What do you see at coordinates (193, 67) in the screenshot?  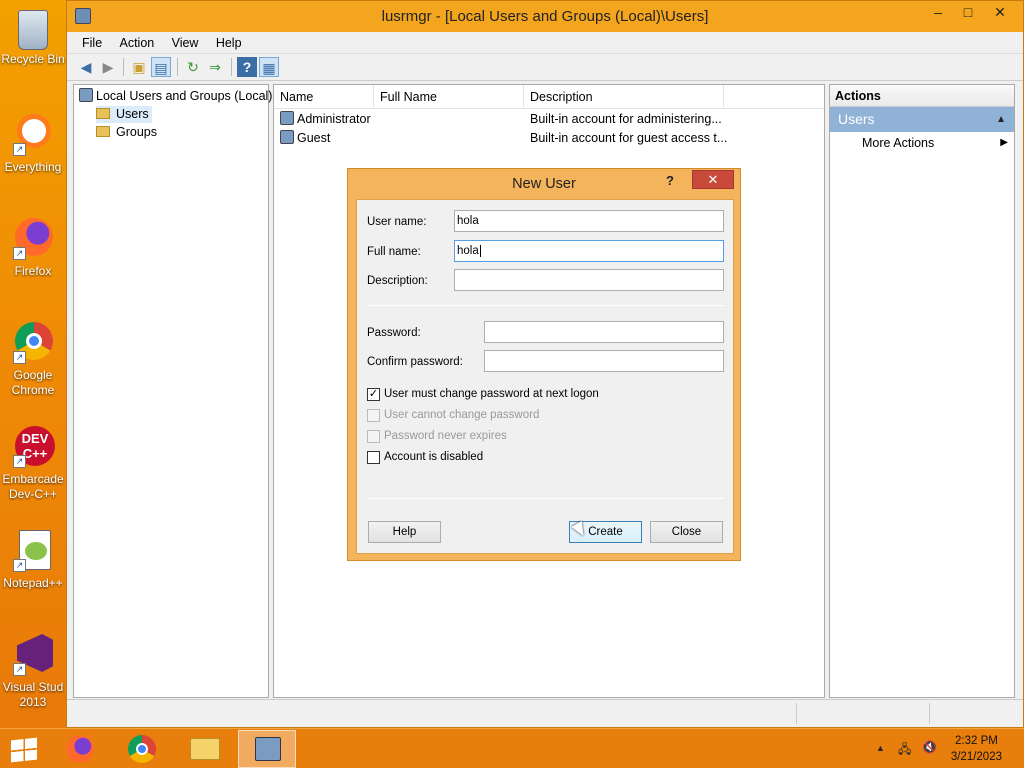 I see `refresh-icon: ↻` at bounding box center [193, 67].